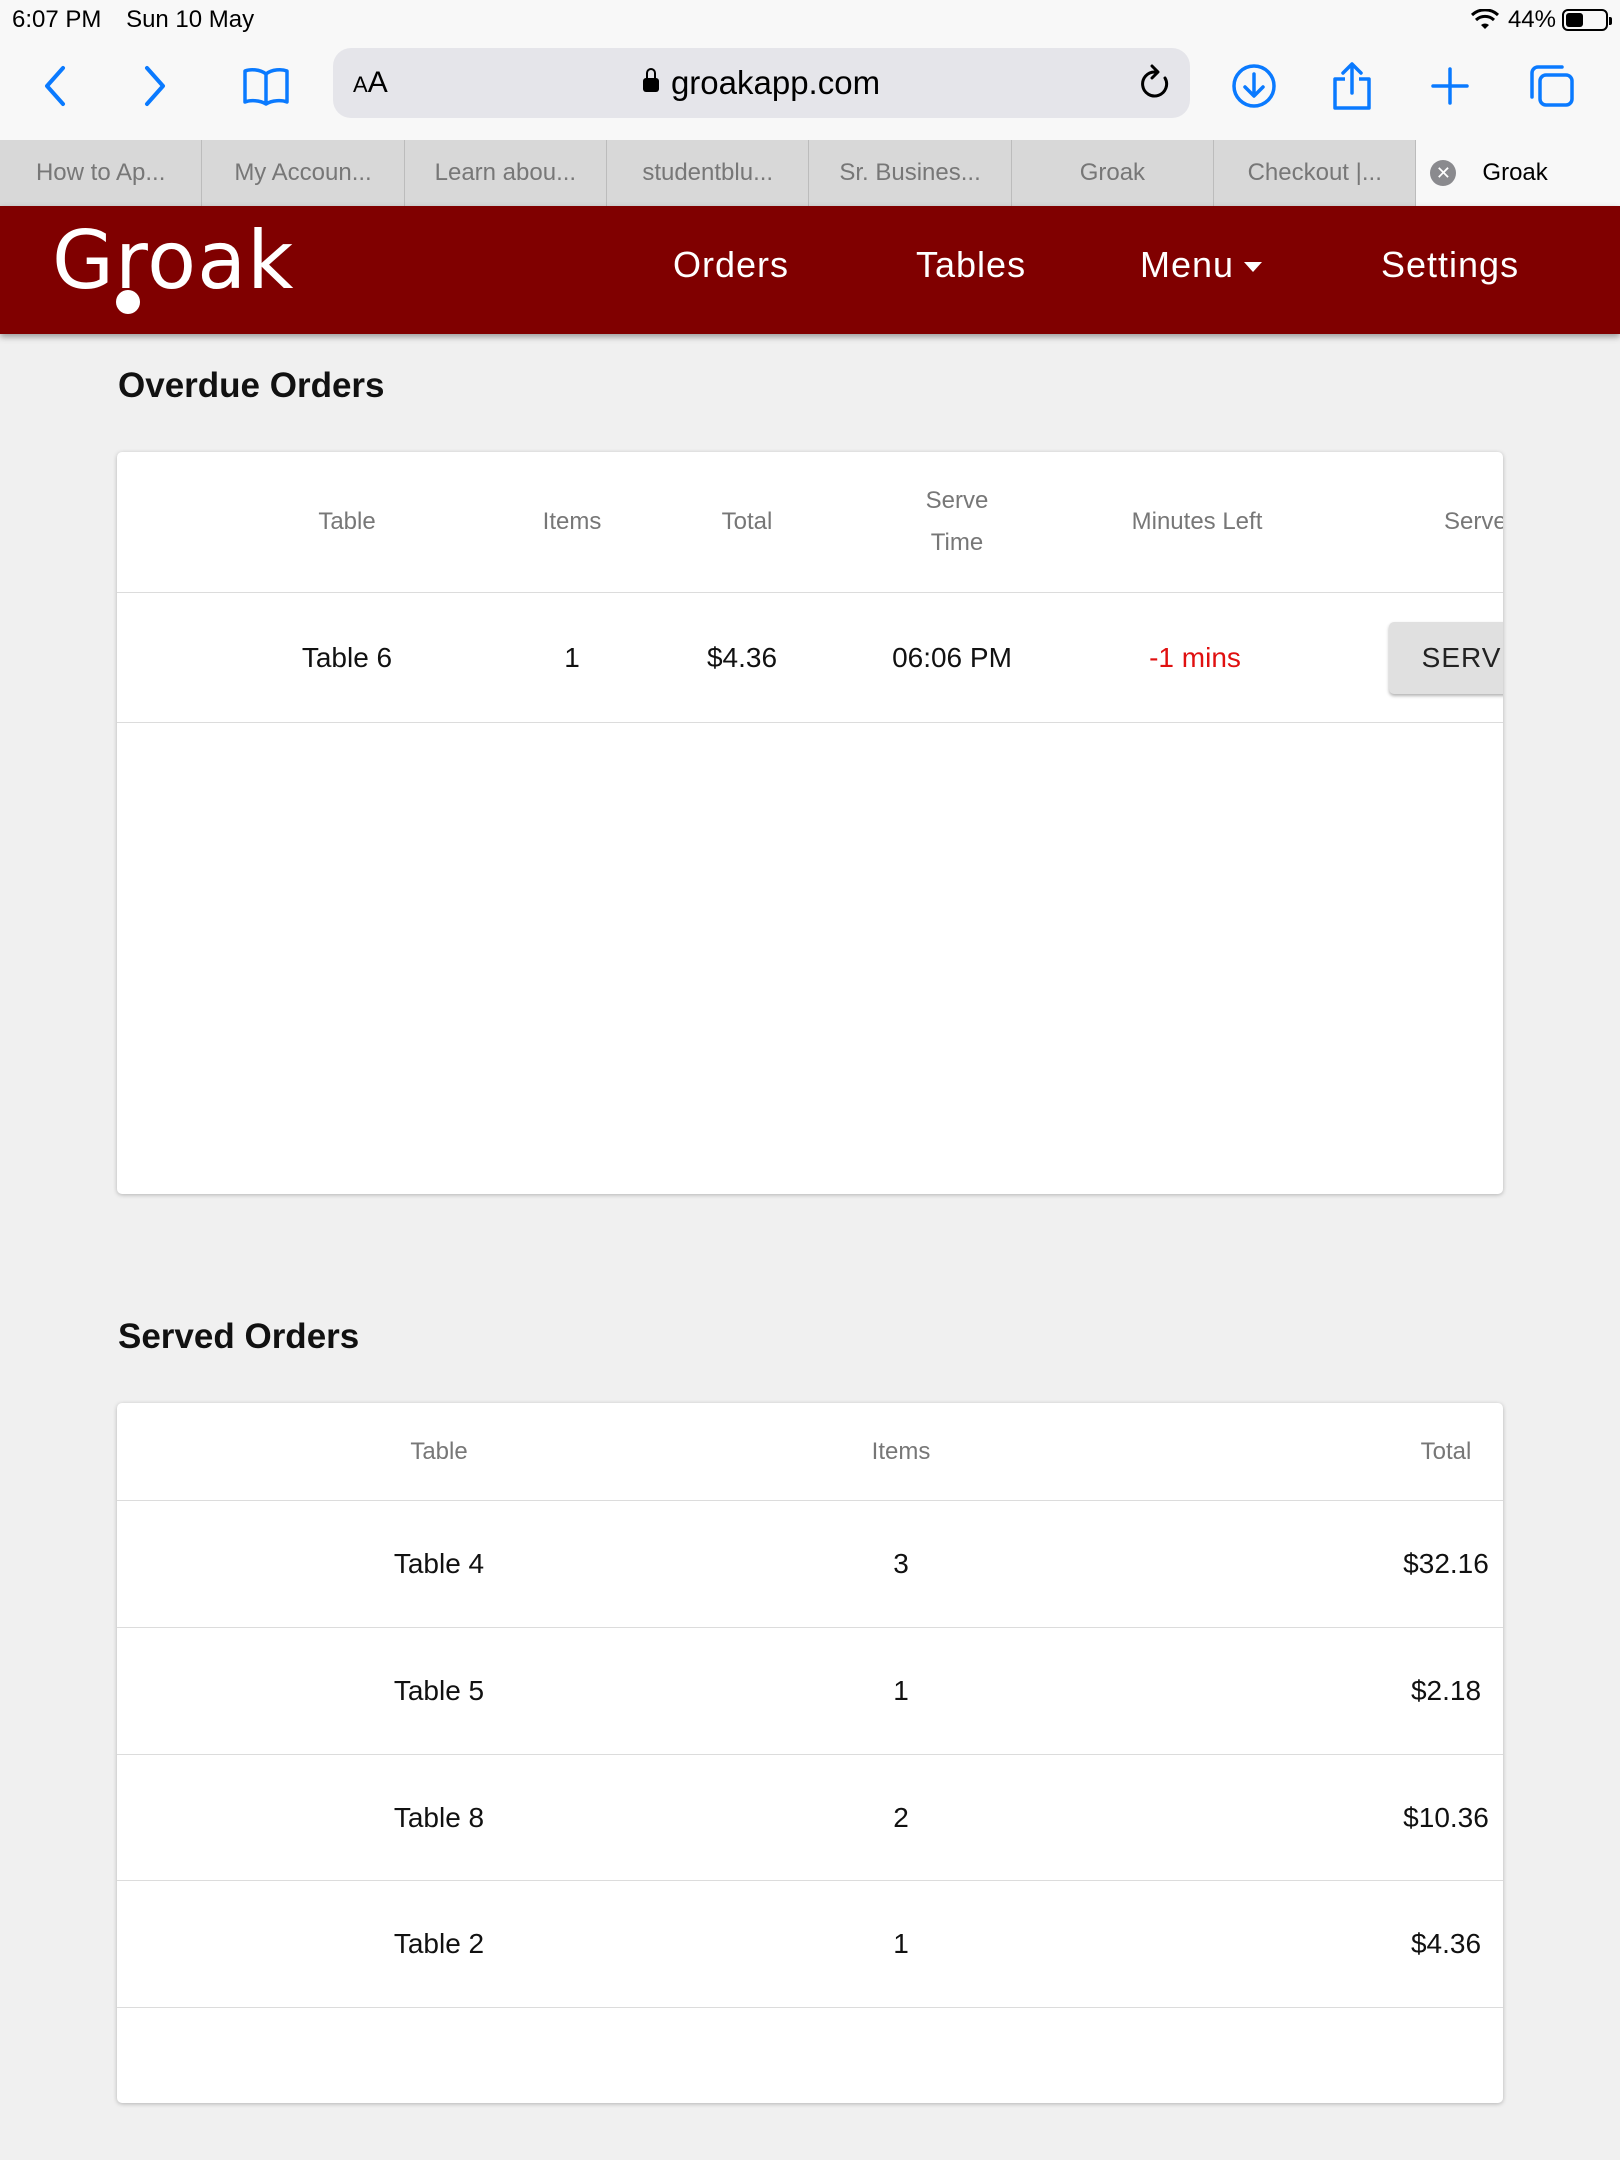 The width and height of the screenshot is (1620, 2160). What do you see at coordinates (952, 657) in the screenshot?
I see `cell-serve-time: 06:06 PM` at bounding box center [952, 657].